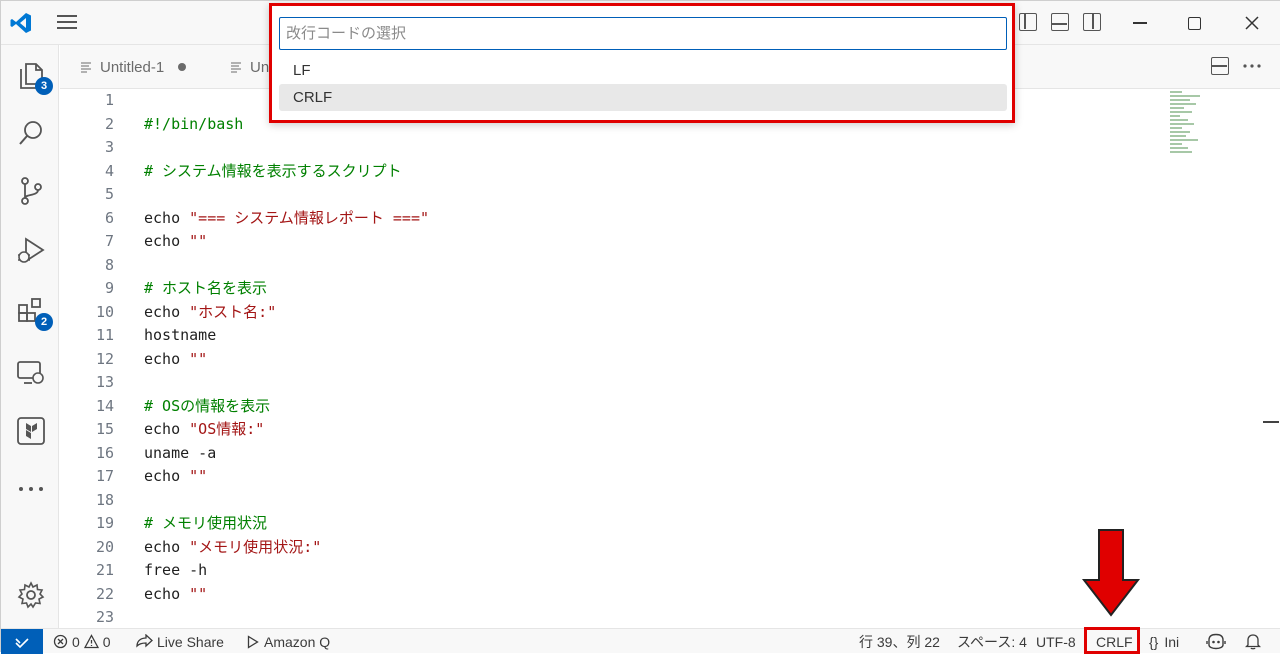 The width and height of the screenshot is (1280, 654). Describe the element at coordinates (610, 172) in the screenshot. I see `code-line: 4 # システム情報を表示するスクリプト` at that location.